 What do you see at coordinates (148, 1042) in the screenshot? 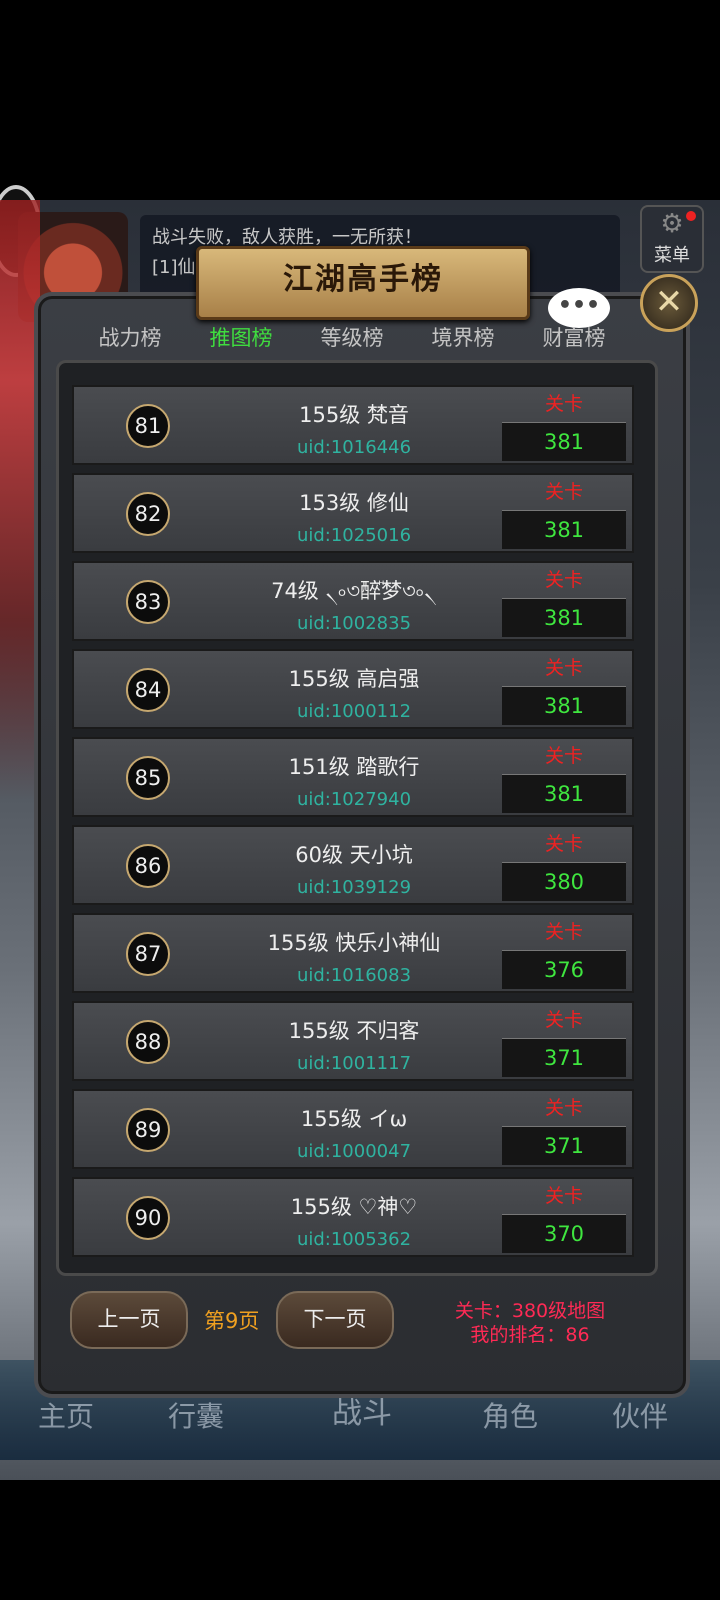
I see `rank-badge: 88` at bounding box center [148, 1042].